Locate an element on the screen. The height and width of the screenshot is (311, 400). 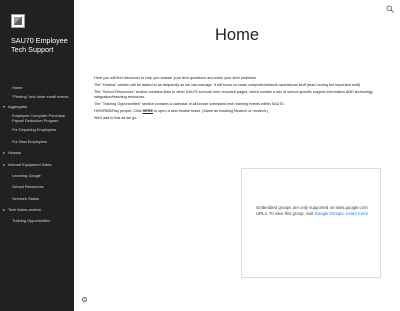
sidebar-item-home: Home is located at coordinates (37, 88).